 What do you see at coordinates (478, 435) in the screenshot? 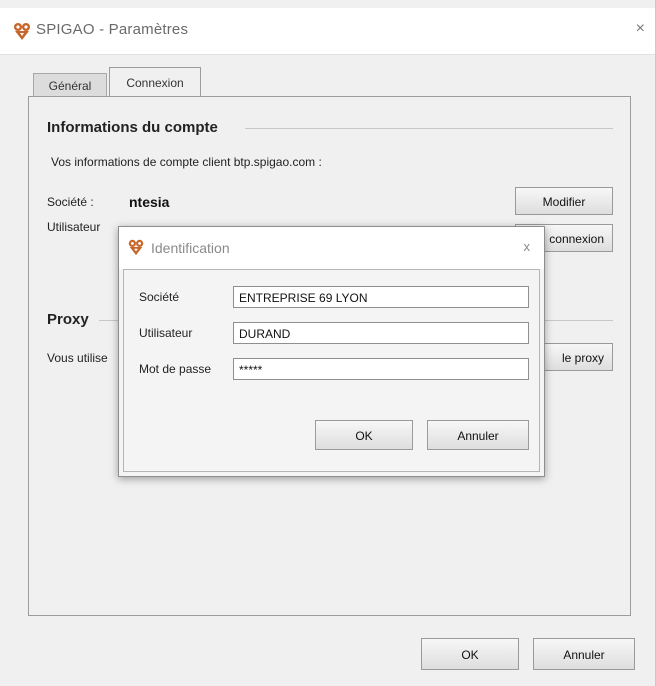
I see `dialog-cancel-button: Annuler` at bounding box center [478, 435].